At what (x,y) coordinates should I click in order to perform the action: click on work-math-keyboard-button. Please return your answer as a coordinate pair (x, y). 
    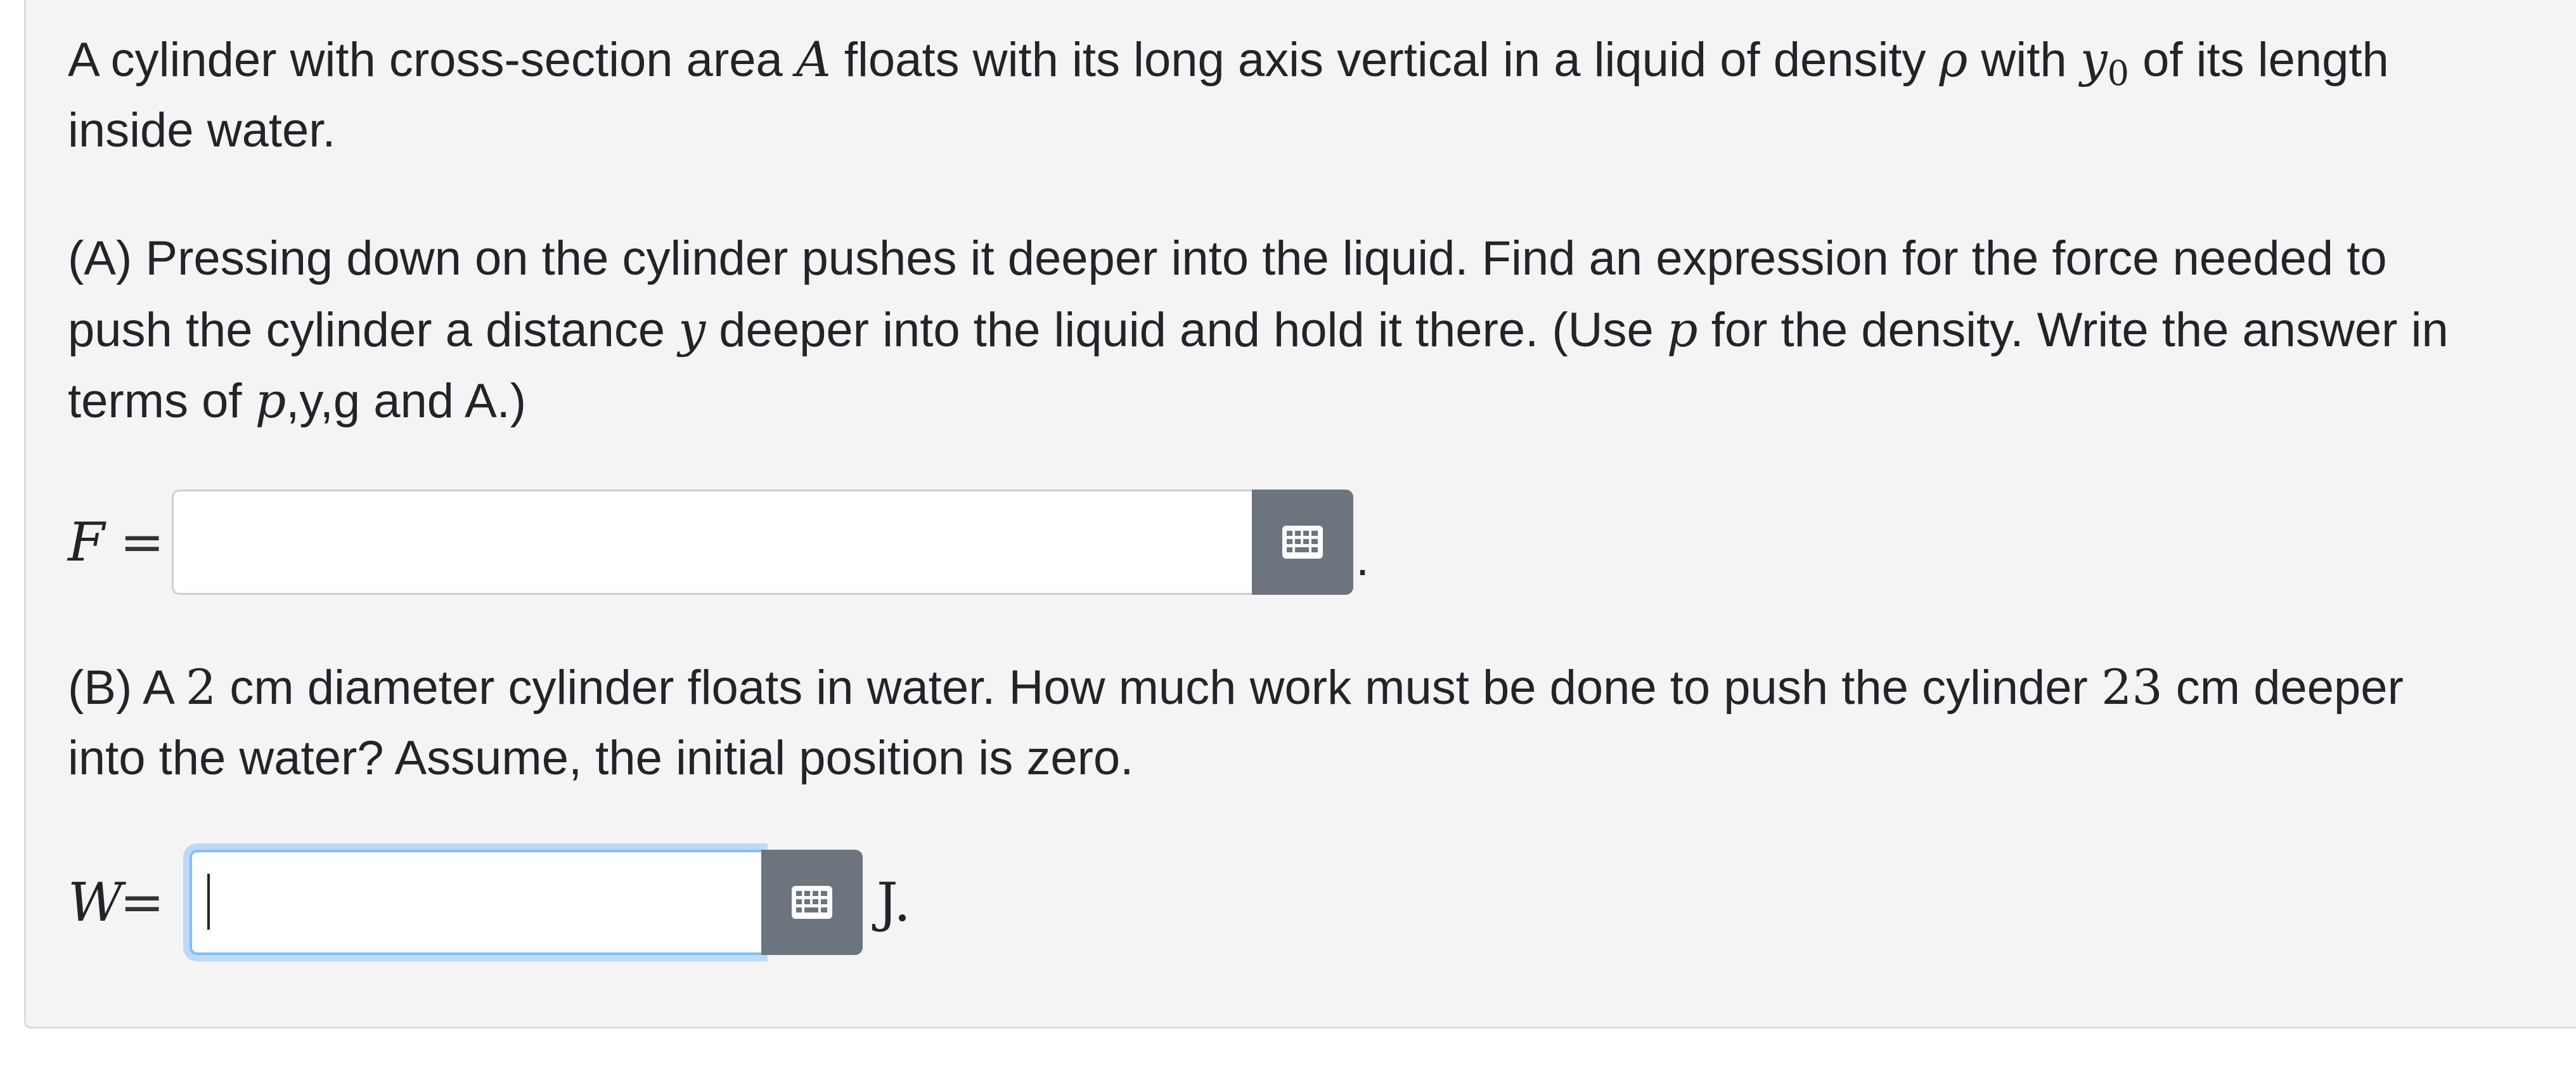
    Looking at the image, I should click on (812, 902).